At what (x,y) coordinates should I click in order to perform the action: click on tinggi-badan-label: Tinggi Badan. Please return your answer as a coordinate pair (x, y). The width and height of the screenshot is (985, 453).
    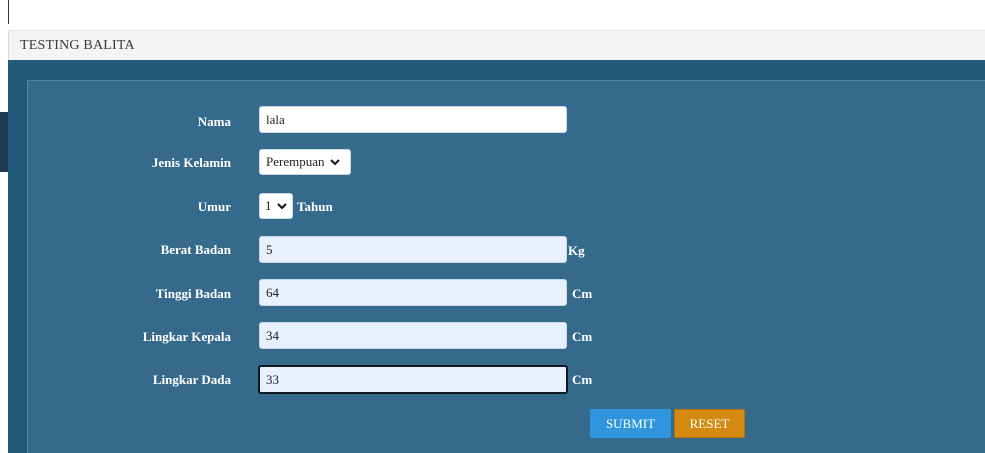
    Looking at the image, I should click on (193, 293).